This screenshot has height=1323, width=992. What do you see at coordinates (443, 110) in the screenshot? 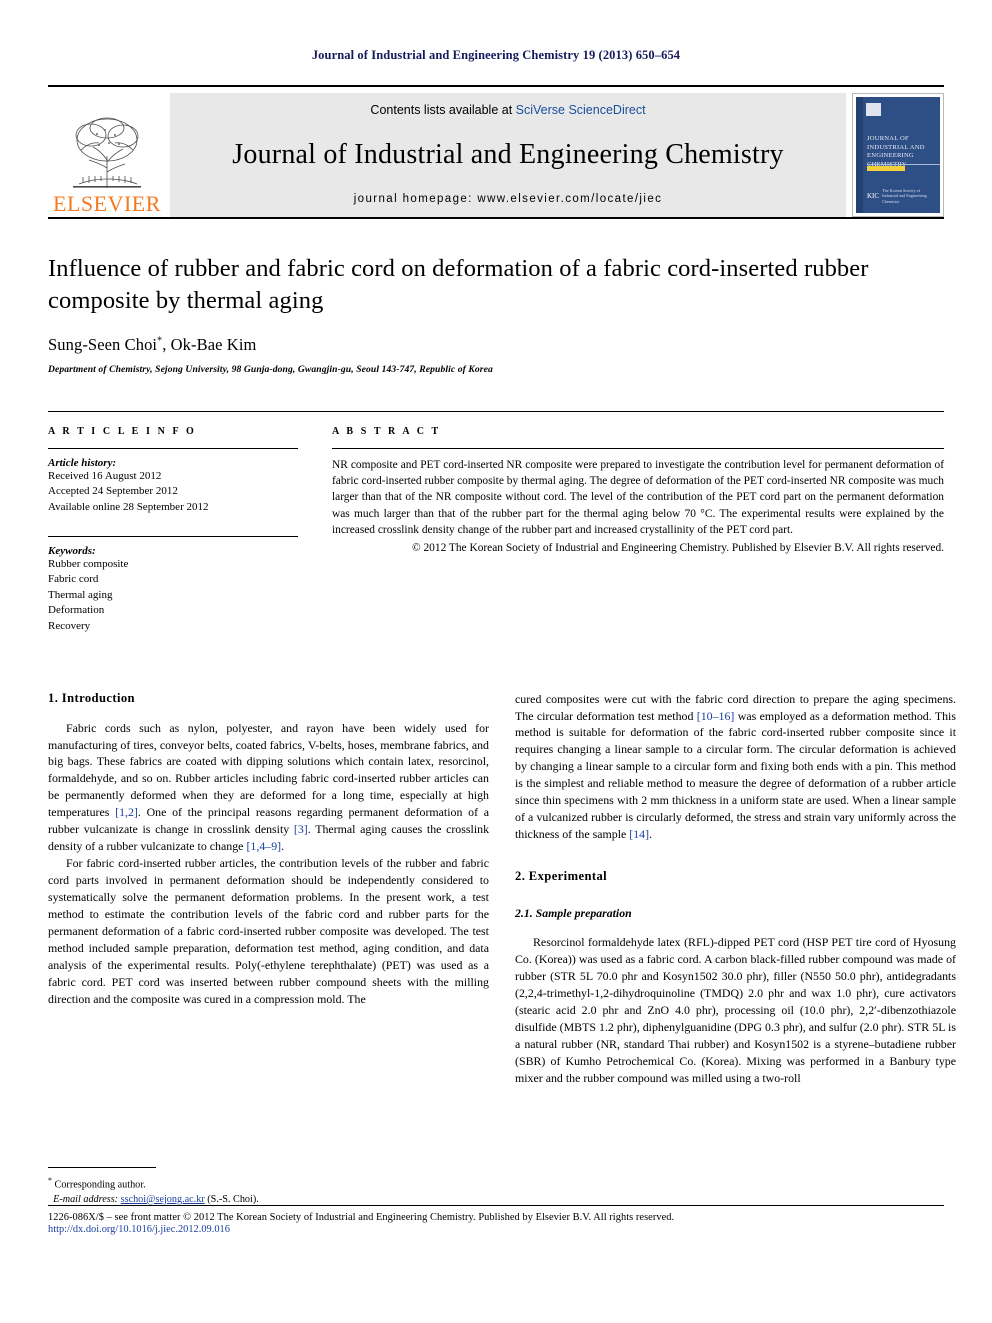
I see `contents-prefix: Contents lists available at` at bounding box center [443, 110].